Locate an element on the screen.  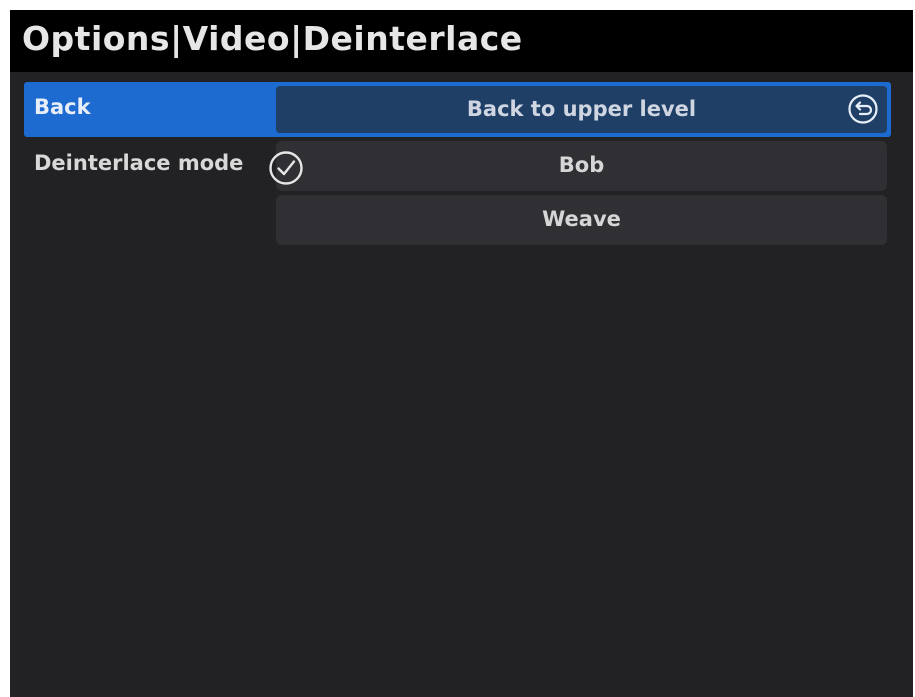
menu-item-back: Back Back to upper level is located at coordinates (457, 109).